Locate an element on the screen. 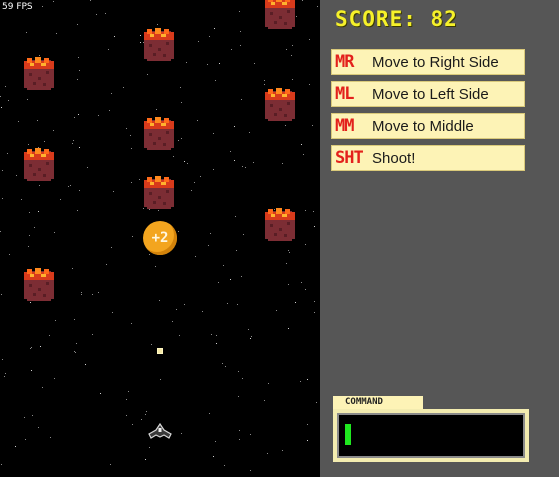  command-code: MM is located at coordinates (344, 126).